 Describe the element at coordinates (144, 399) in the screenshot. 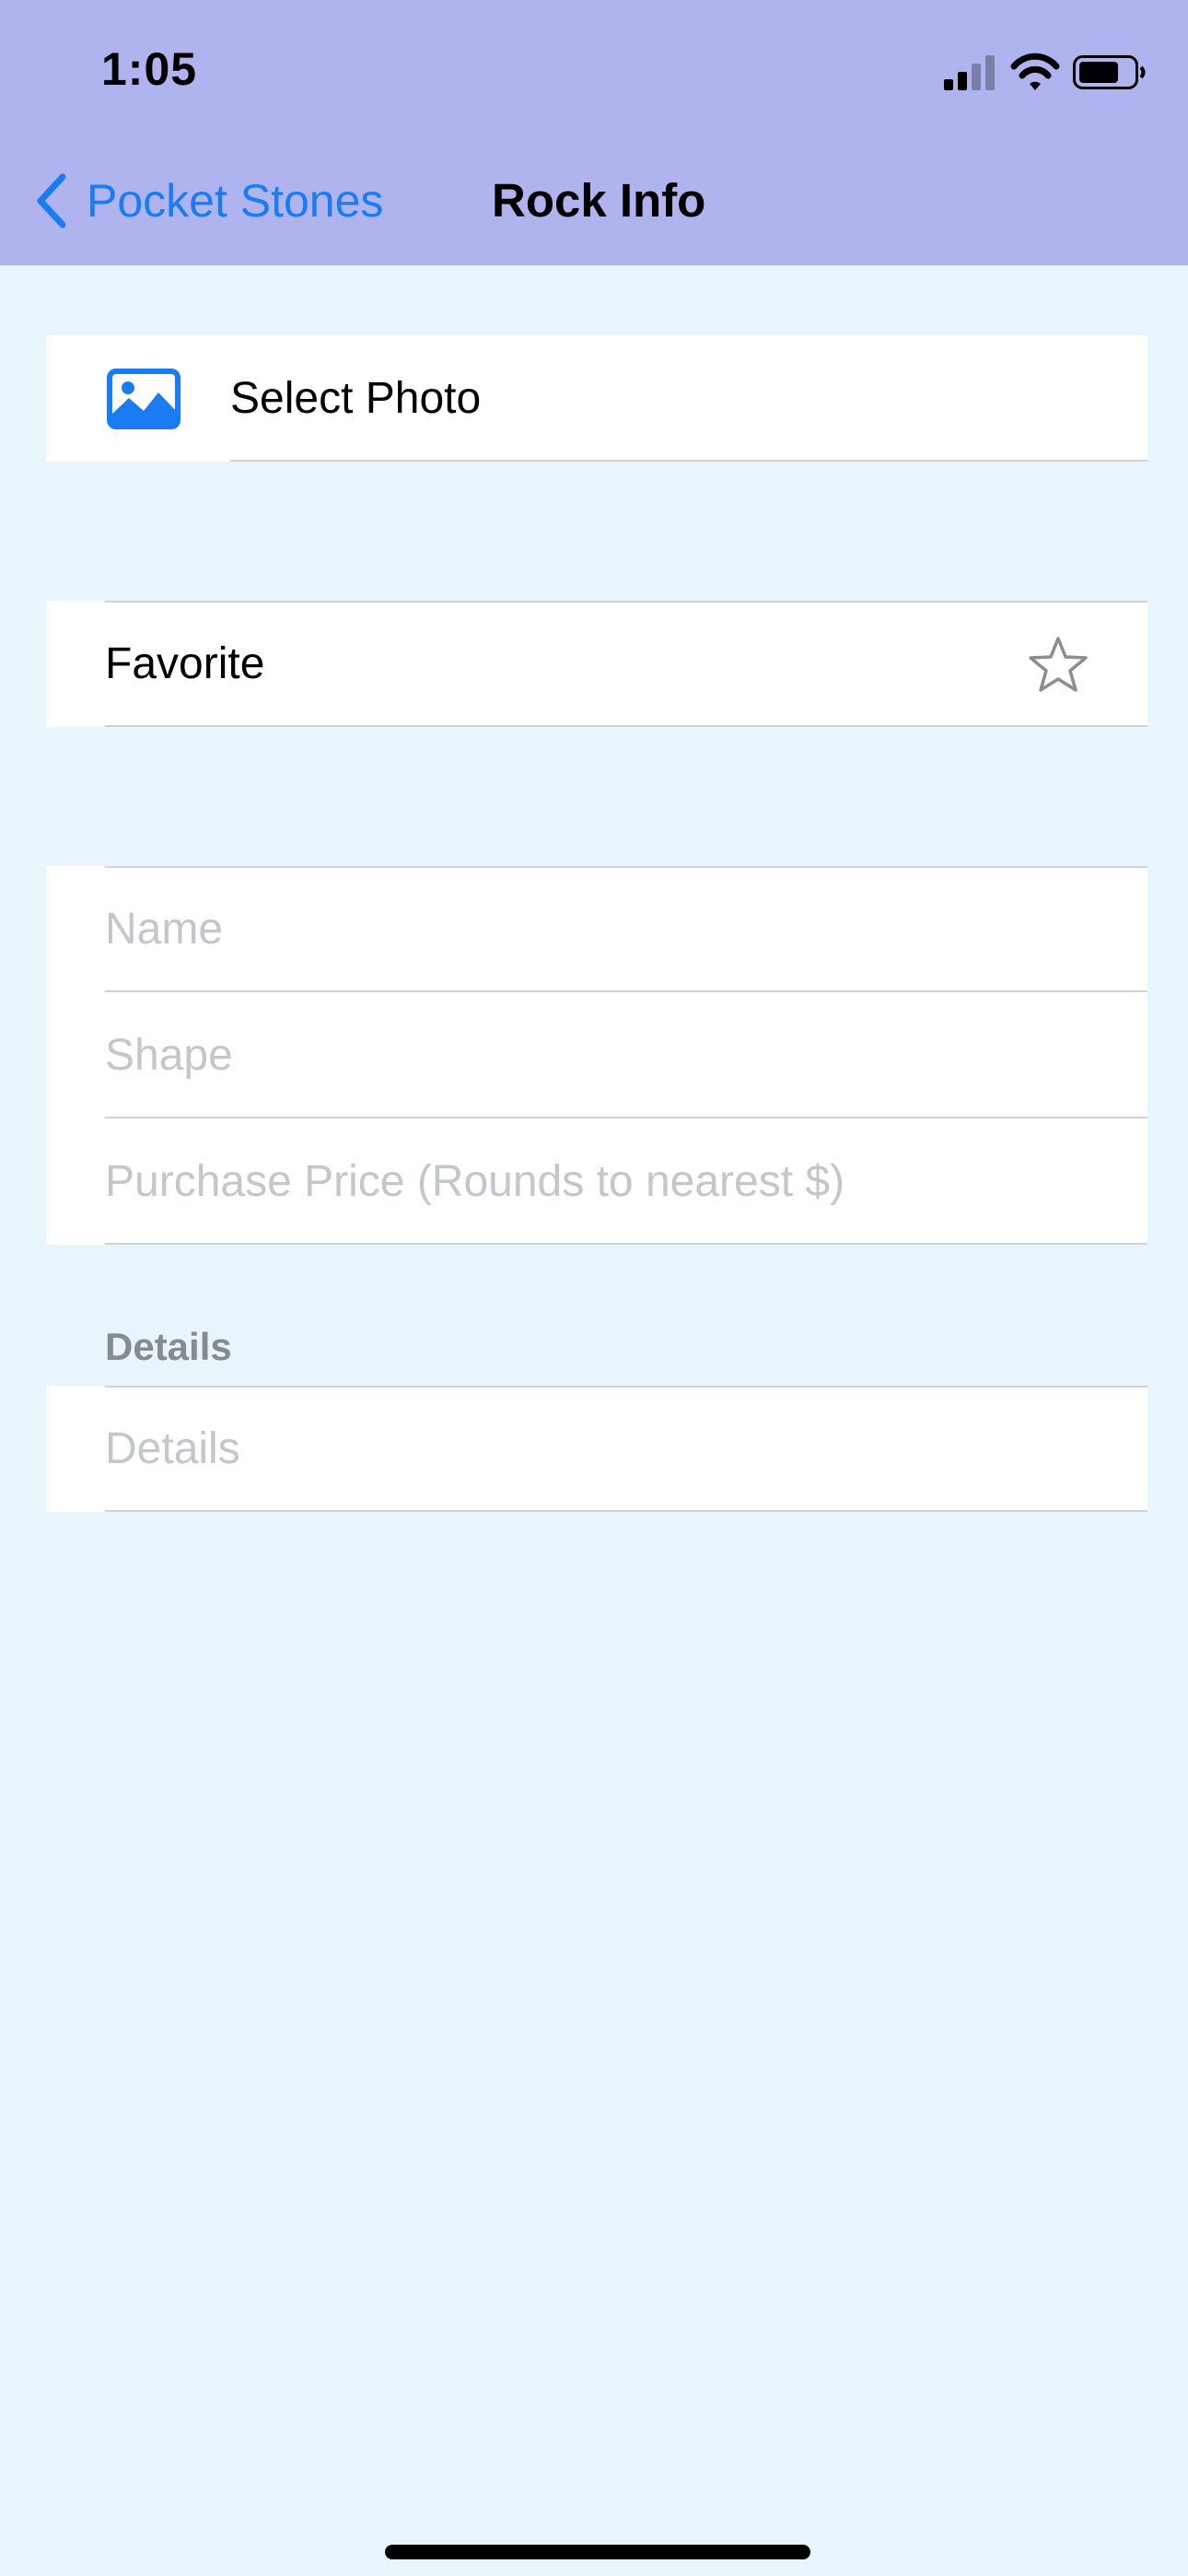

I see `photo-icon` at that location.